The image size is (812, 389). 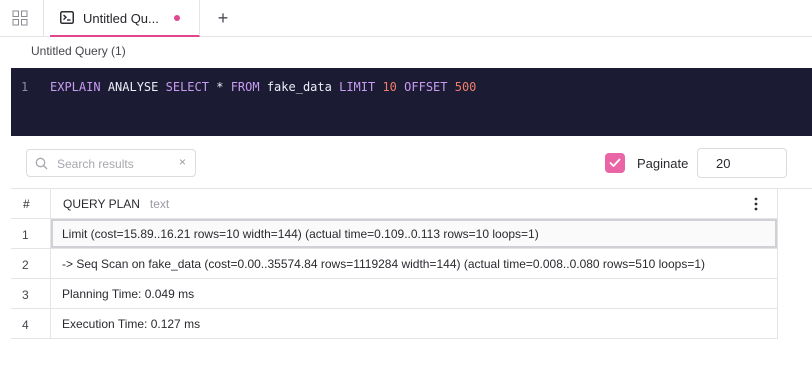 What do you see at coordinates (245, 87) in the screenshot?
I see `keyword-from: FROM` at bounding box center [245, 87].